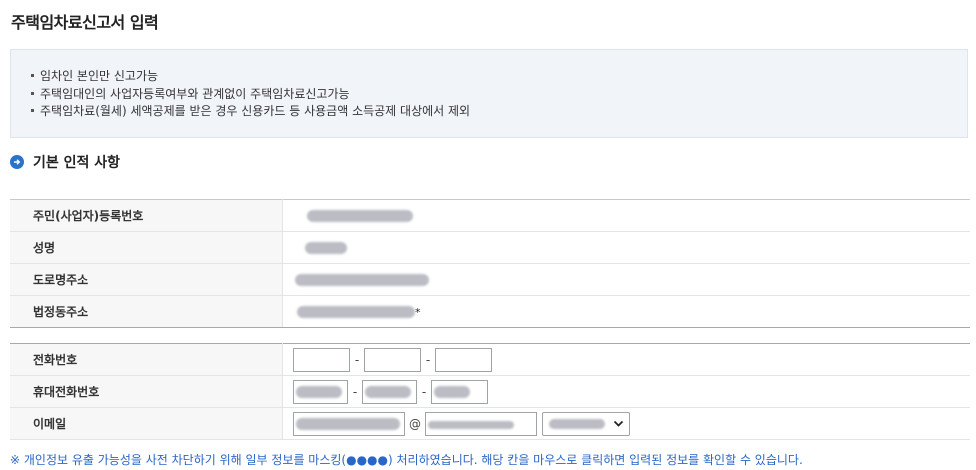 The image size is (976, 470). I want to click on phone-last-input, so click(463, 359).